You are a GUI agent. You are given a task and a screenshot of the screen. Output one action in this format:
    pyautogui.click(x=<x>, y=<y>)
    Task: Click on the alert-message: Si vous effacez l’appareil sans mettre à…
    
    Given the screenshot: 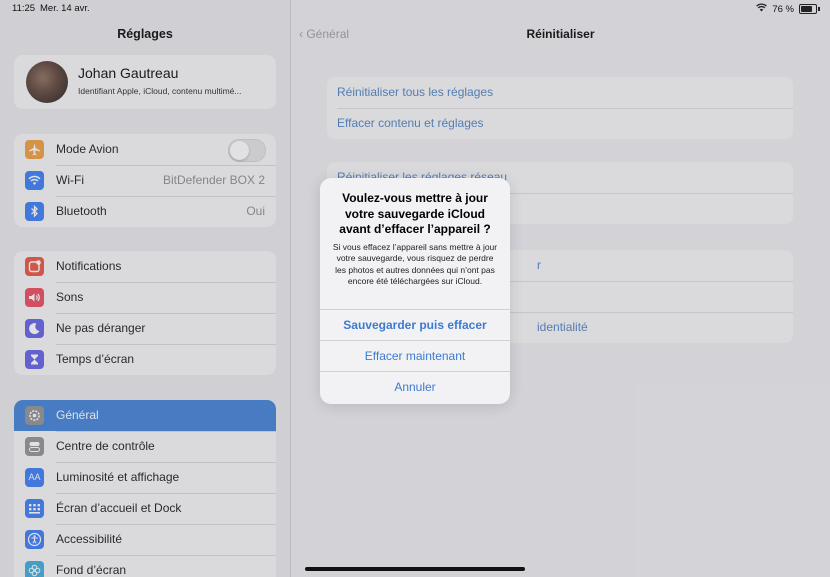 What is the action you would take?
    pyautogui.click(x=415, y=264)
    